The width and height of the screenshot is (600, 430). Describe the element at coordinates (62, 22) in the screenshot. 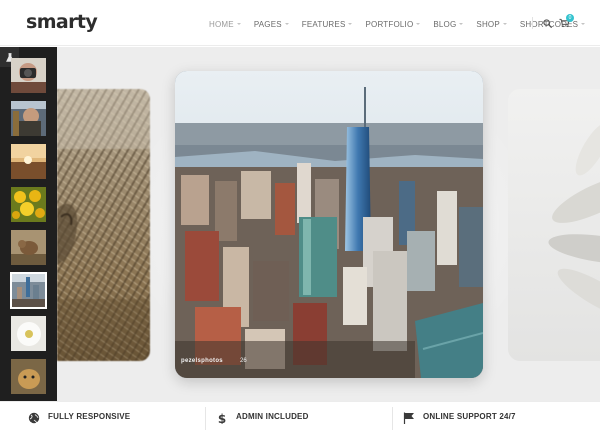

I see `site-logo: smarty` at that location.